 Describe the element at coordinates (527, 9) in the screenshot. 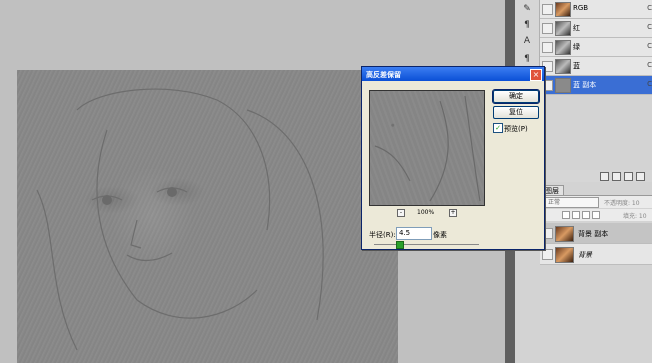

I see `history-brush-icon: ✎` at that location.